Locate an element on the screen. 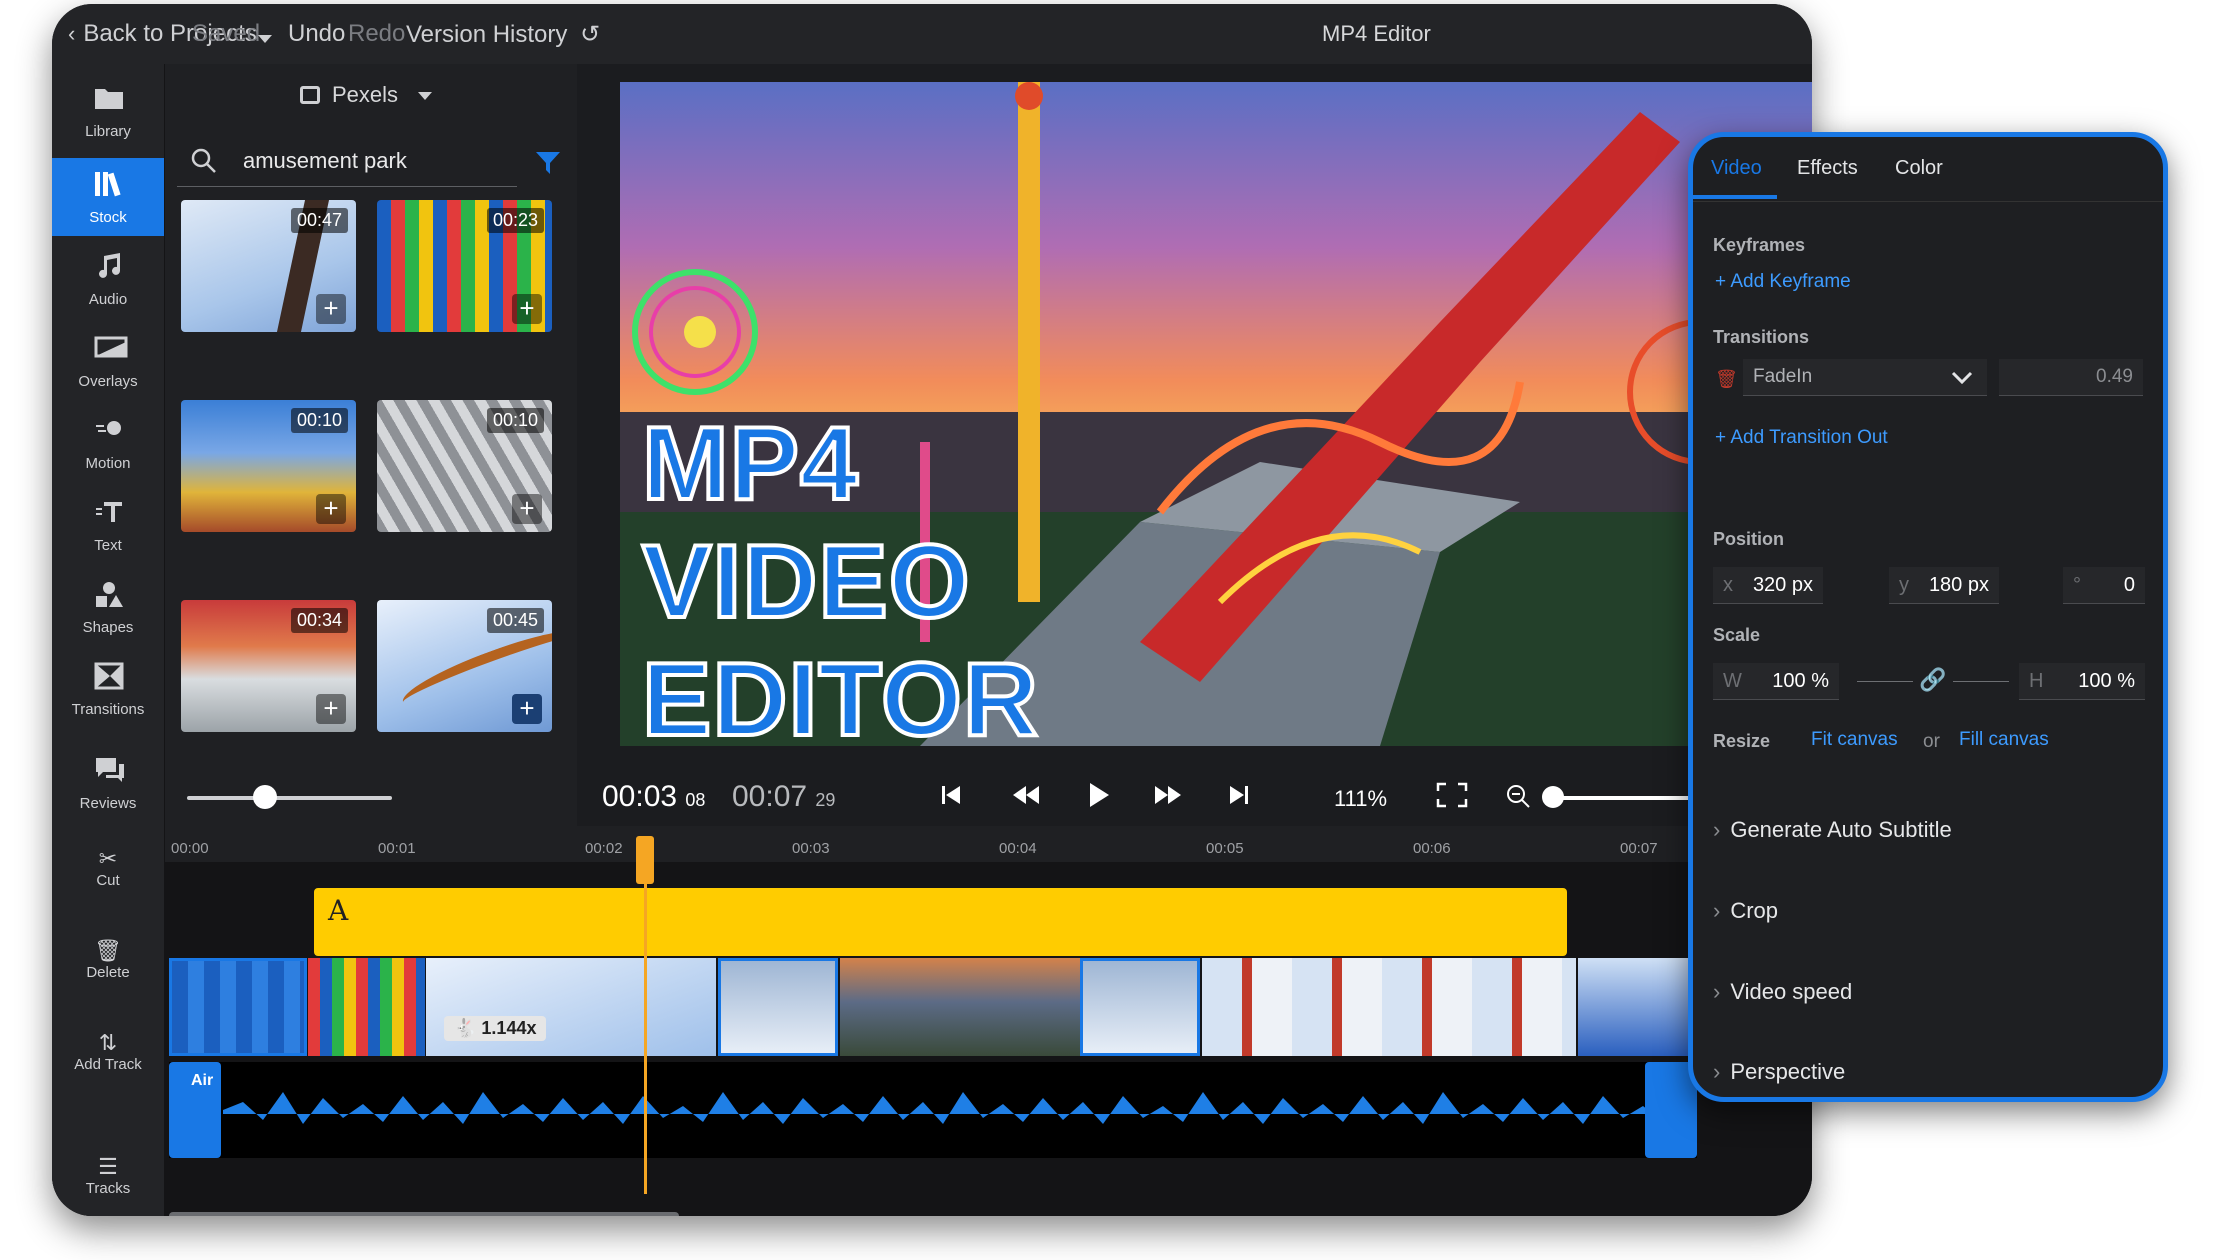 Image resolution: width=2240 pixels, height=1260 pixels. add-keyframe-button: + Add Keyframe is located at coordinates (1783, 282).